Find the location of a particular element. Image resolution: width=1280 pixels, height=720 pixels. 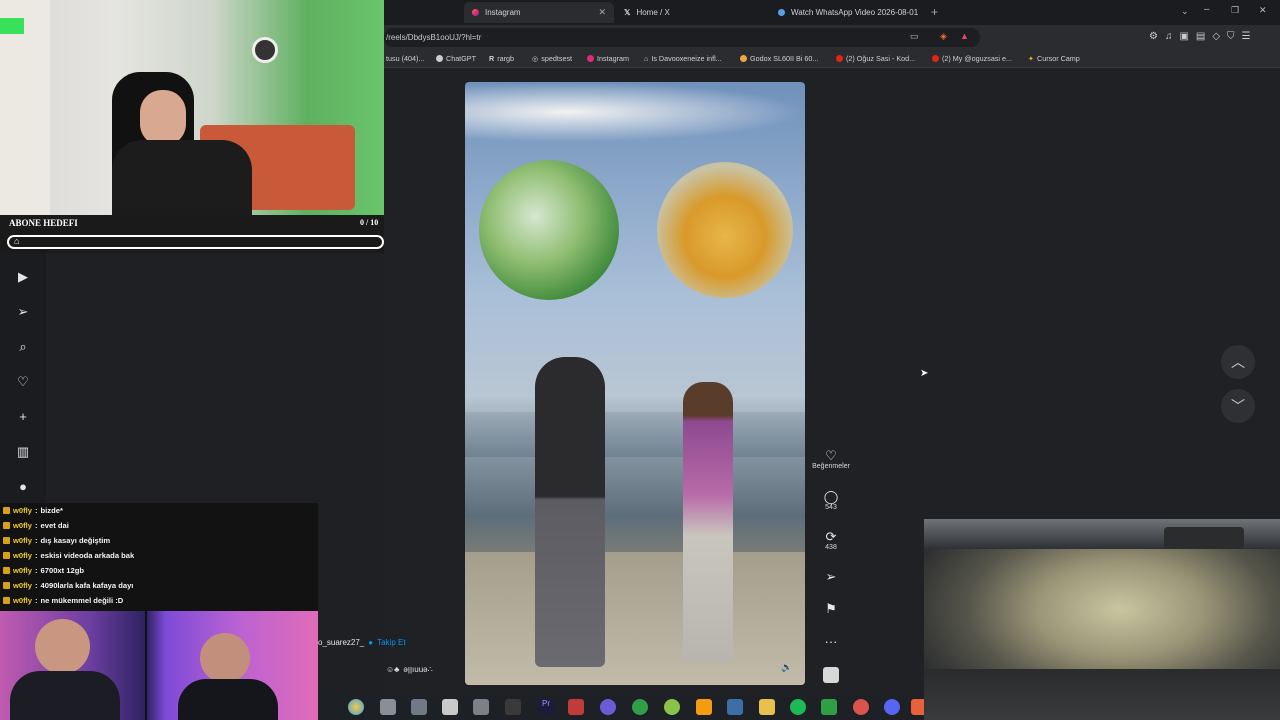

like-button: ♡ Beğenmeler is located at coordinates (831, 459).